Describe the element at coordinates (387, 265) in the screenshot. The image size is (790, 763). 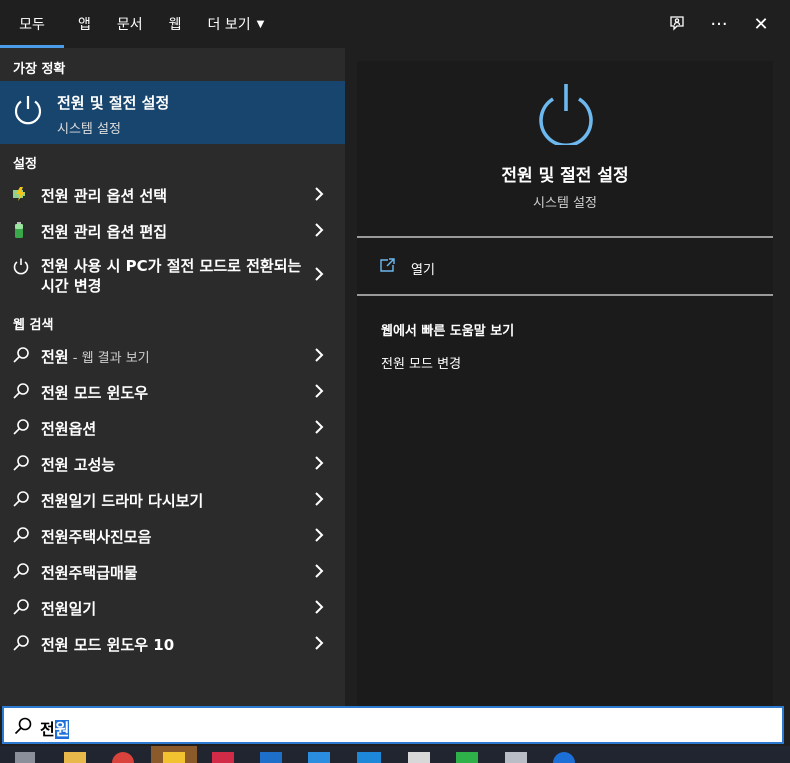
I see `open-icon` at that location.